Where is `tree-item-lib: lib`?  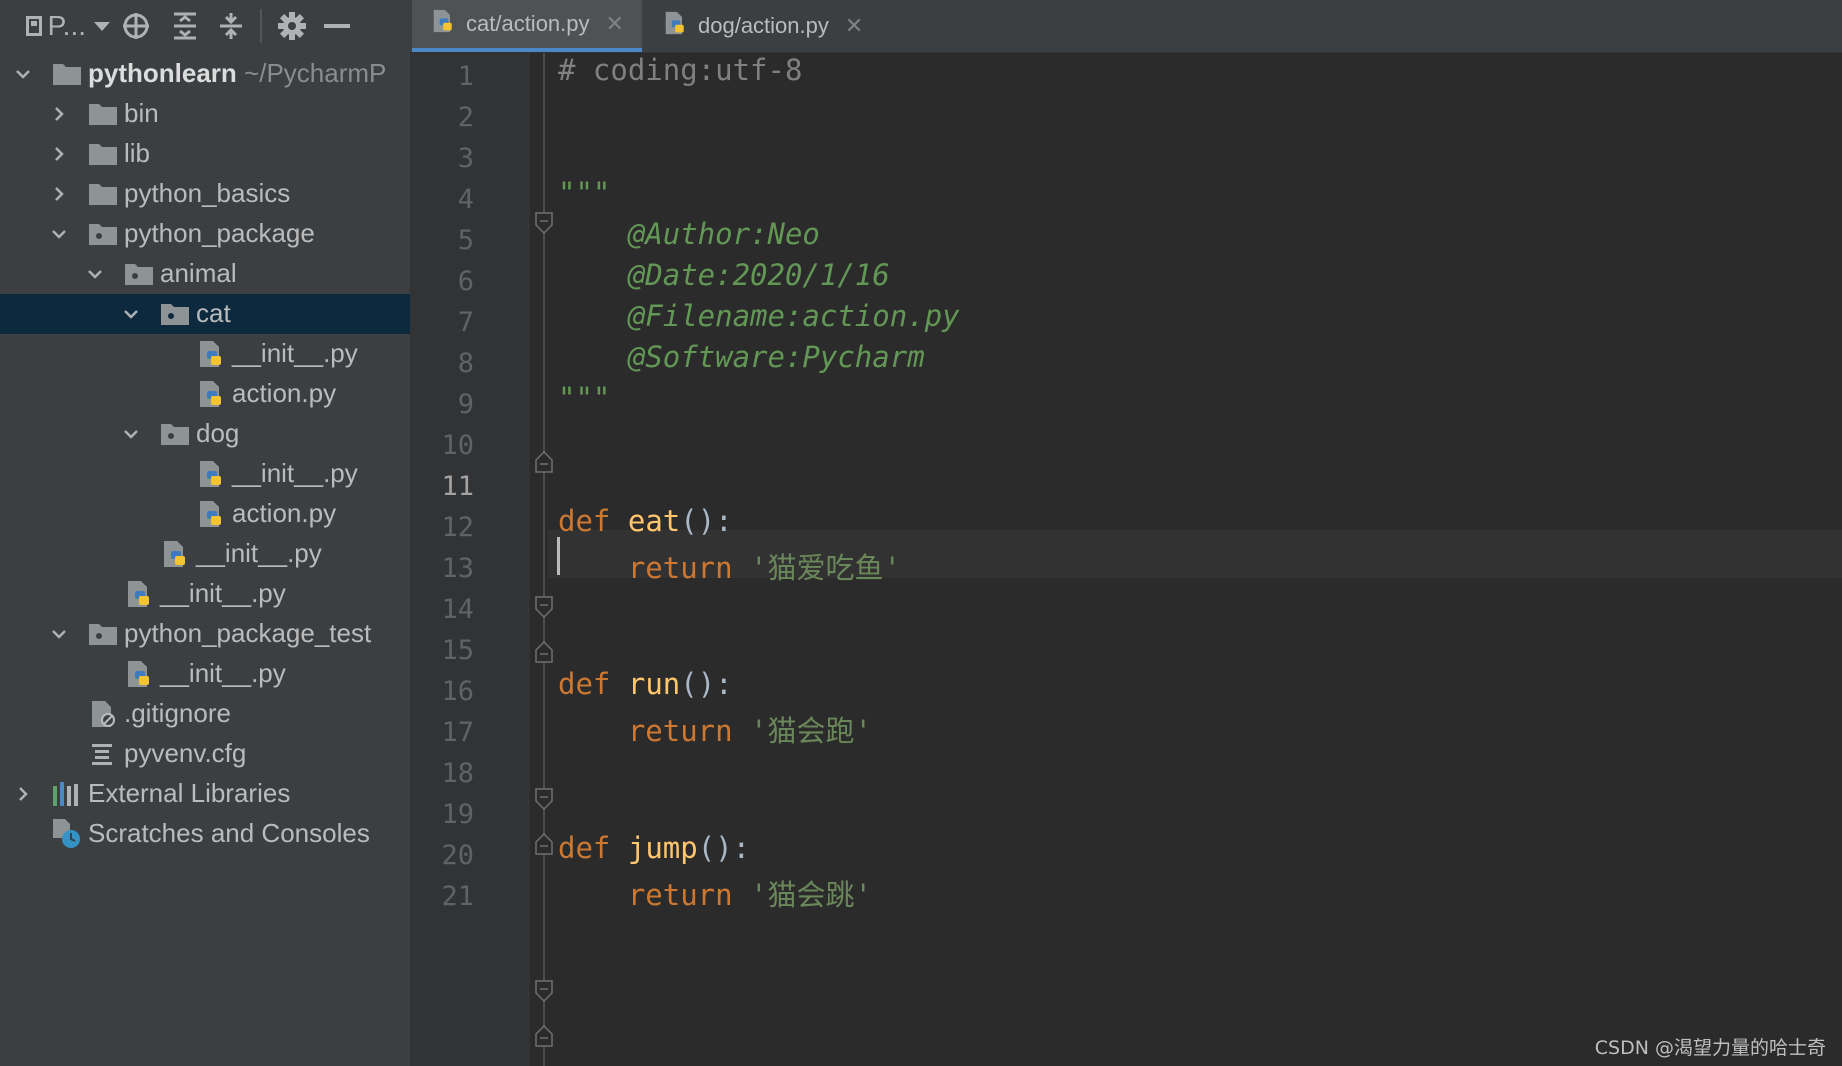
tree-item-lib: lib is located at coordinates (205, 154).